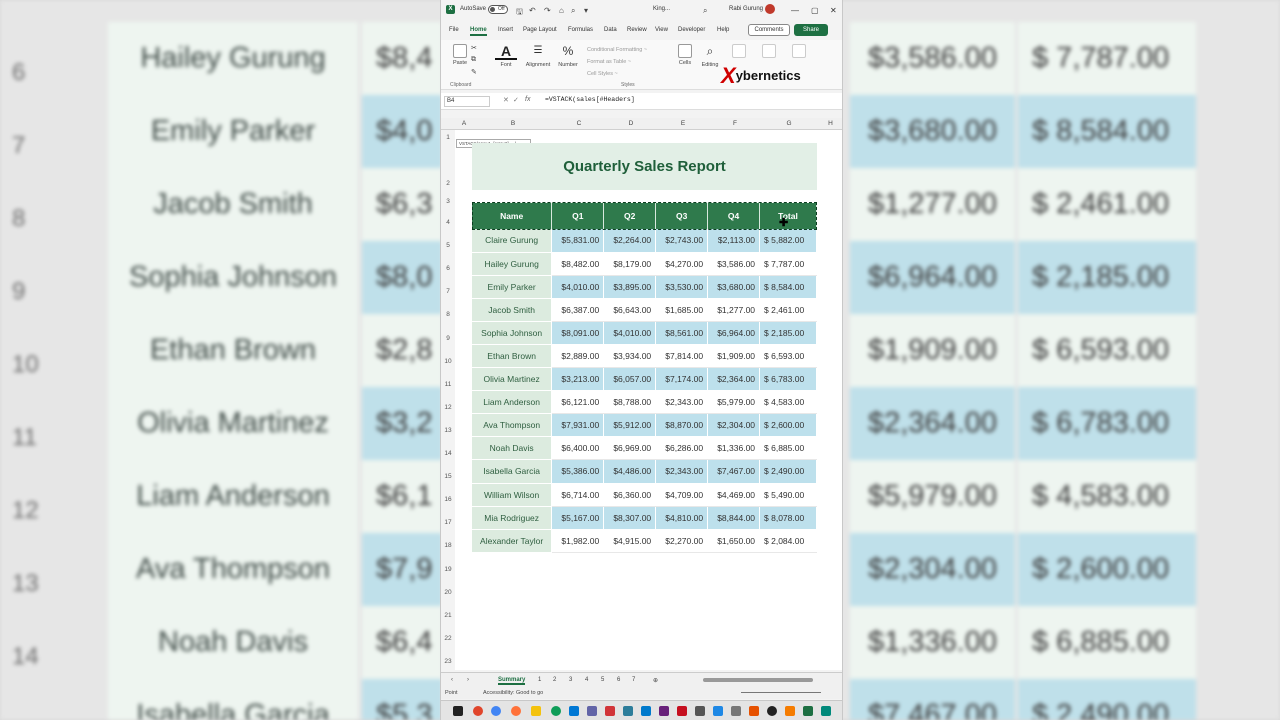 The height and width of the screenshot is (720, 1280). Describe the element at coordinates (512, 379) in the screenshot. I see `name-cell: Olivia Martinez` at that location.